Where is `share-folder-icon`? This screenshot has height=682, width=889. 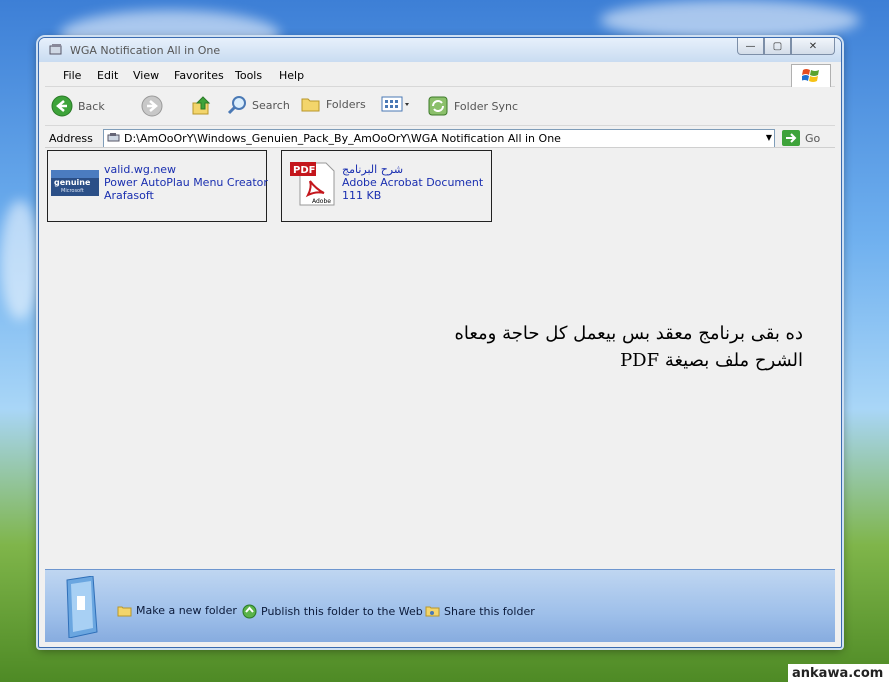
share-folder-icon is located at coordinates (432, 611).